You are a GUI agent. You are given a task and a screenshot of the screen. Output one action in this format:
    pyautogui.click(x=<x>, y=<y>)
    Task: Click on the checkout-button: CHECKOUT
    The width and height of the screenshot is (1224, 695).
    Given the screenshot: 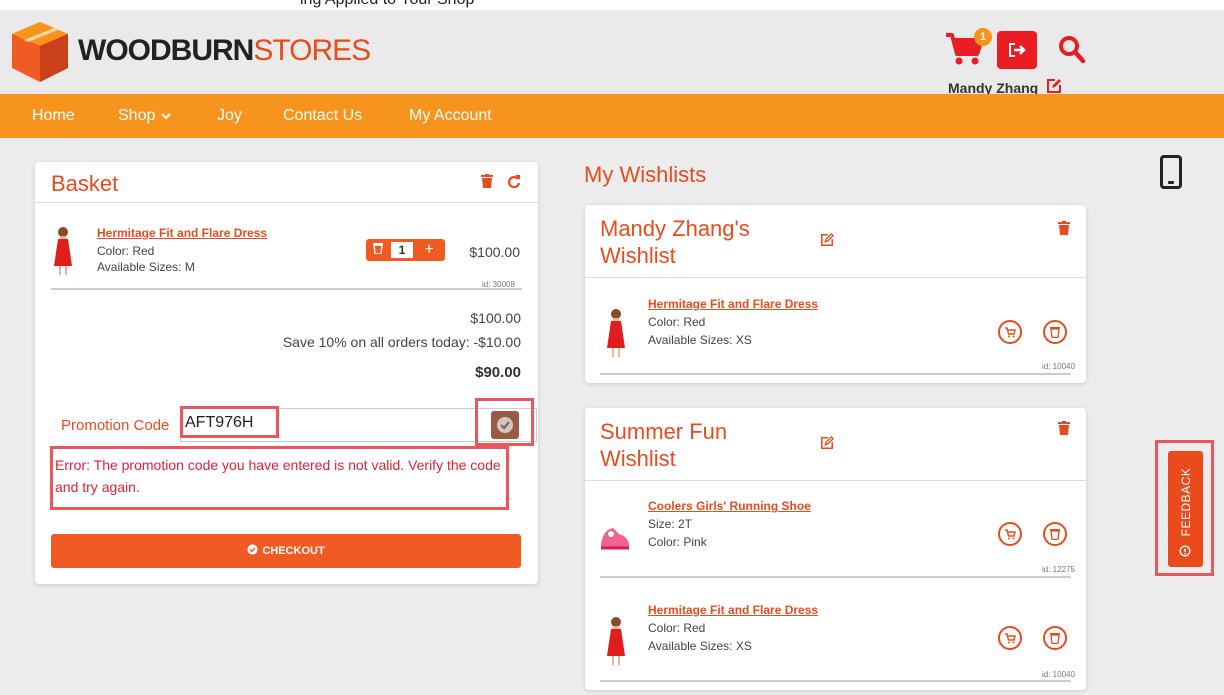 What is the action you would take?
    pyautogui.click(x=286, y=551)
    